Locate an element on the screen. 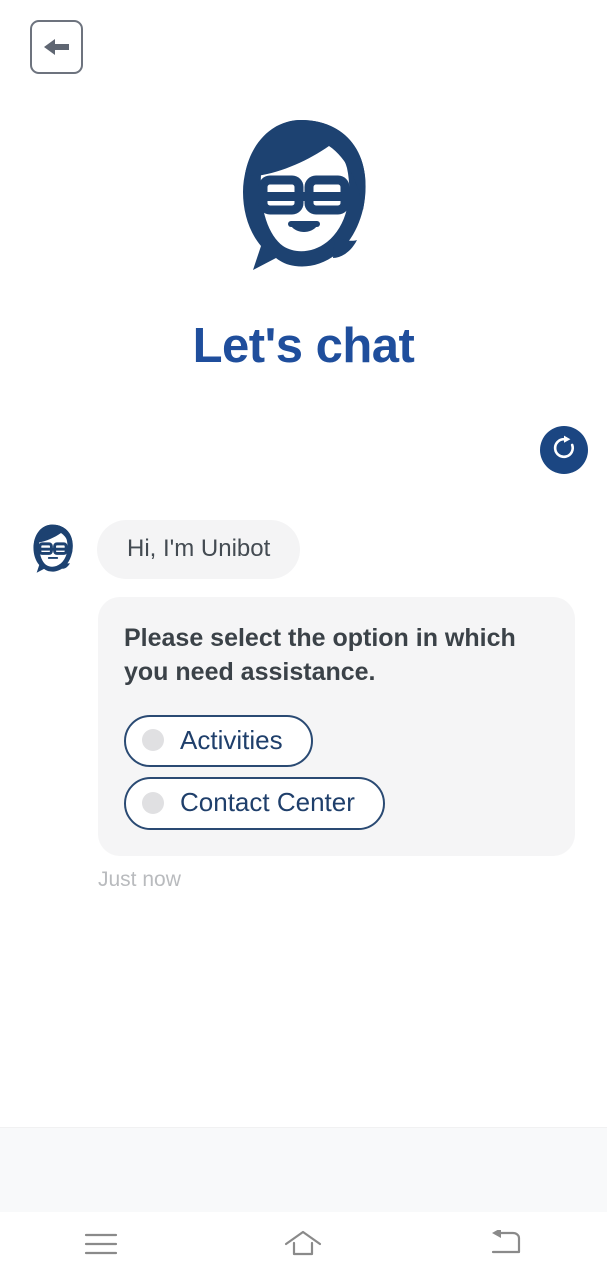 The image size is (607, 1280). unibot-avatar is located at coordinates (53, 549).